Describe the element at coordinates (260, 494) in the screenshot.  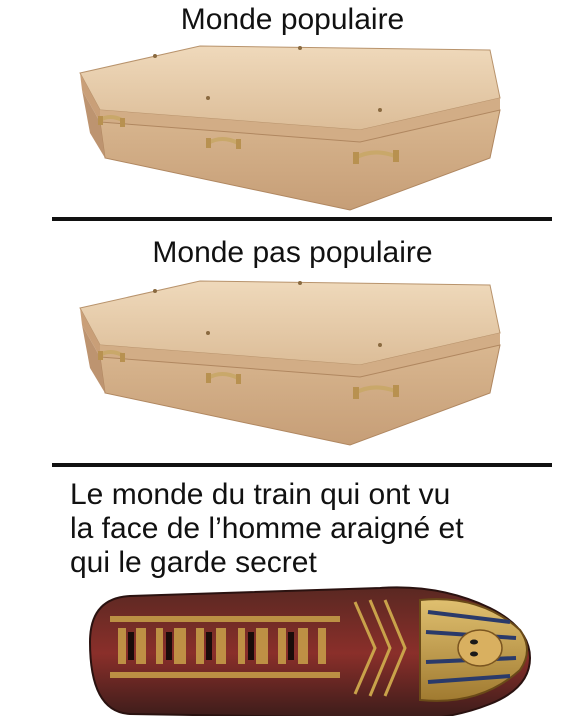
I see `caption-line: Le monde du train qui ont vu` at that location.